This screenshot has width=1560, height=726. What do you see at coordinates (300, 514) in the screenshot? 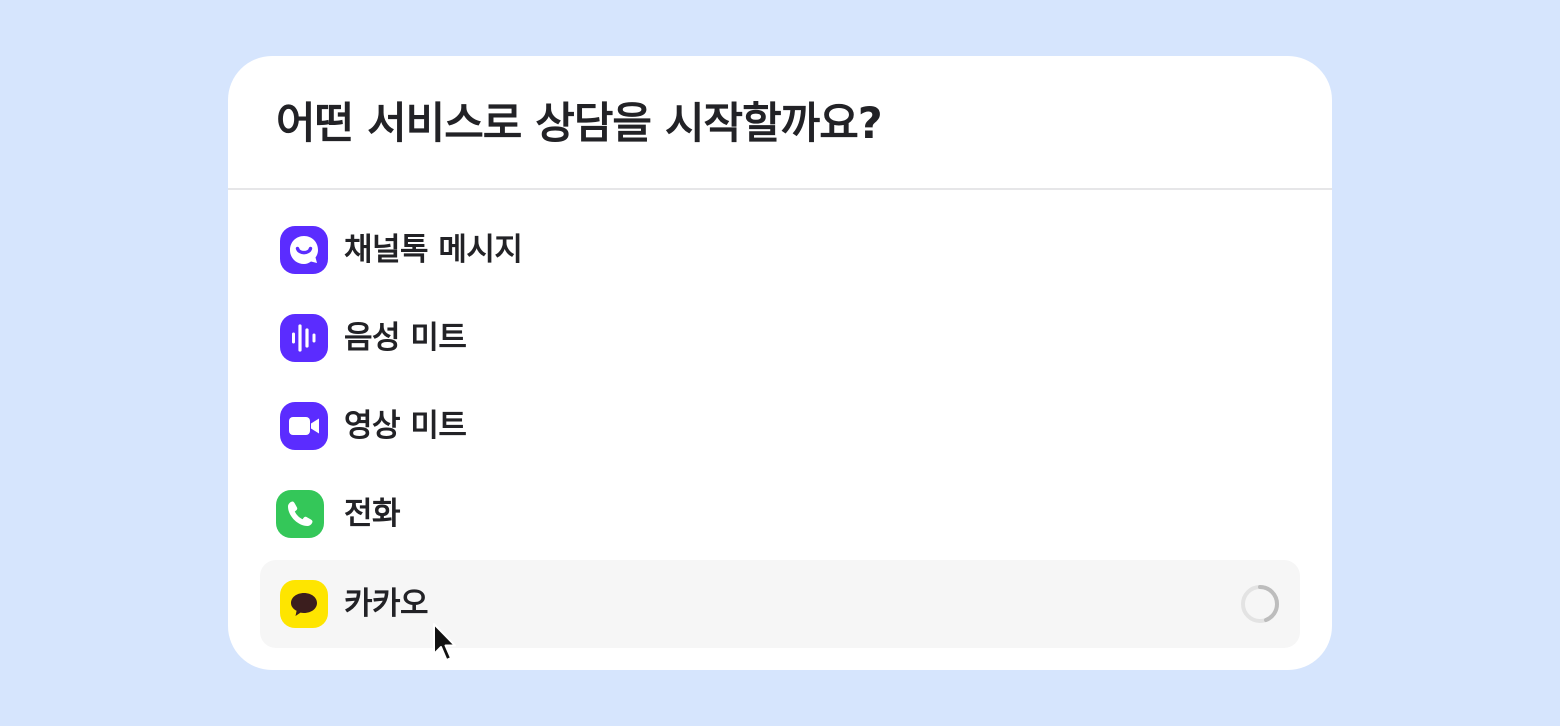
I see `phone-icon` at bounding box center [300, 514].